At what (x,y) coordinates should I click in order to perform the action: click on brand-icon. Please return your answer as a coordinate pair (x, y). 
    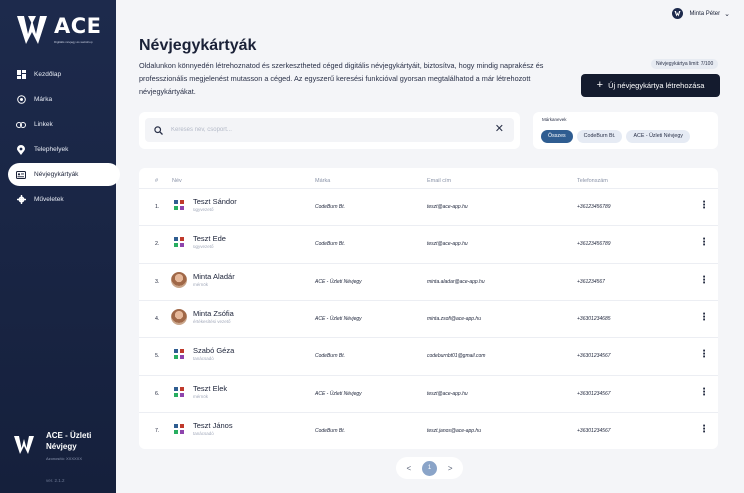
    Looking at the image, I should click on (21, 100).